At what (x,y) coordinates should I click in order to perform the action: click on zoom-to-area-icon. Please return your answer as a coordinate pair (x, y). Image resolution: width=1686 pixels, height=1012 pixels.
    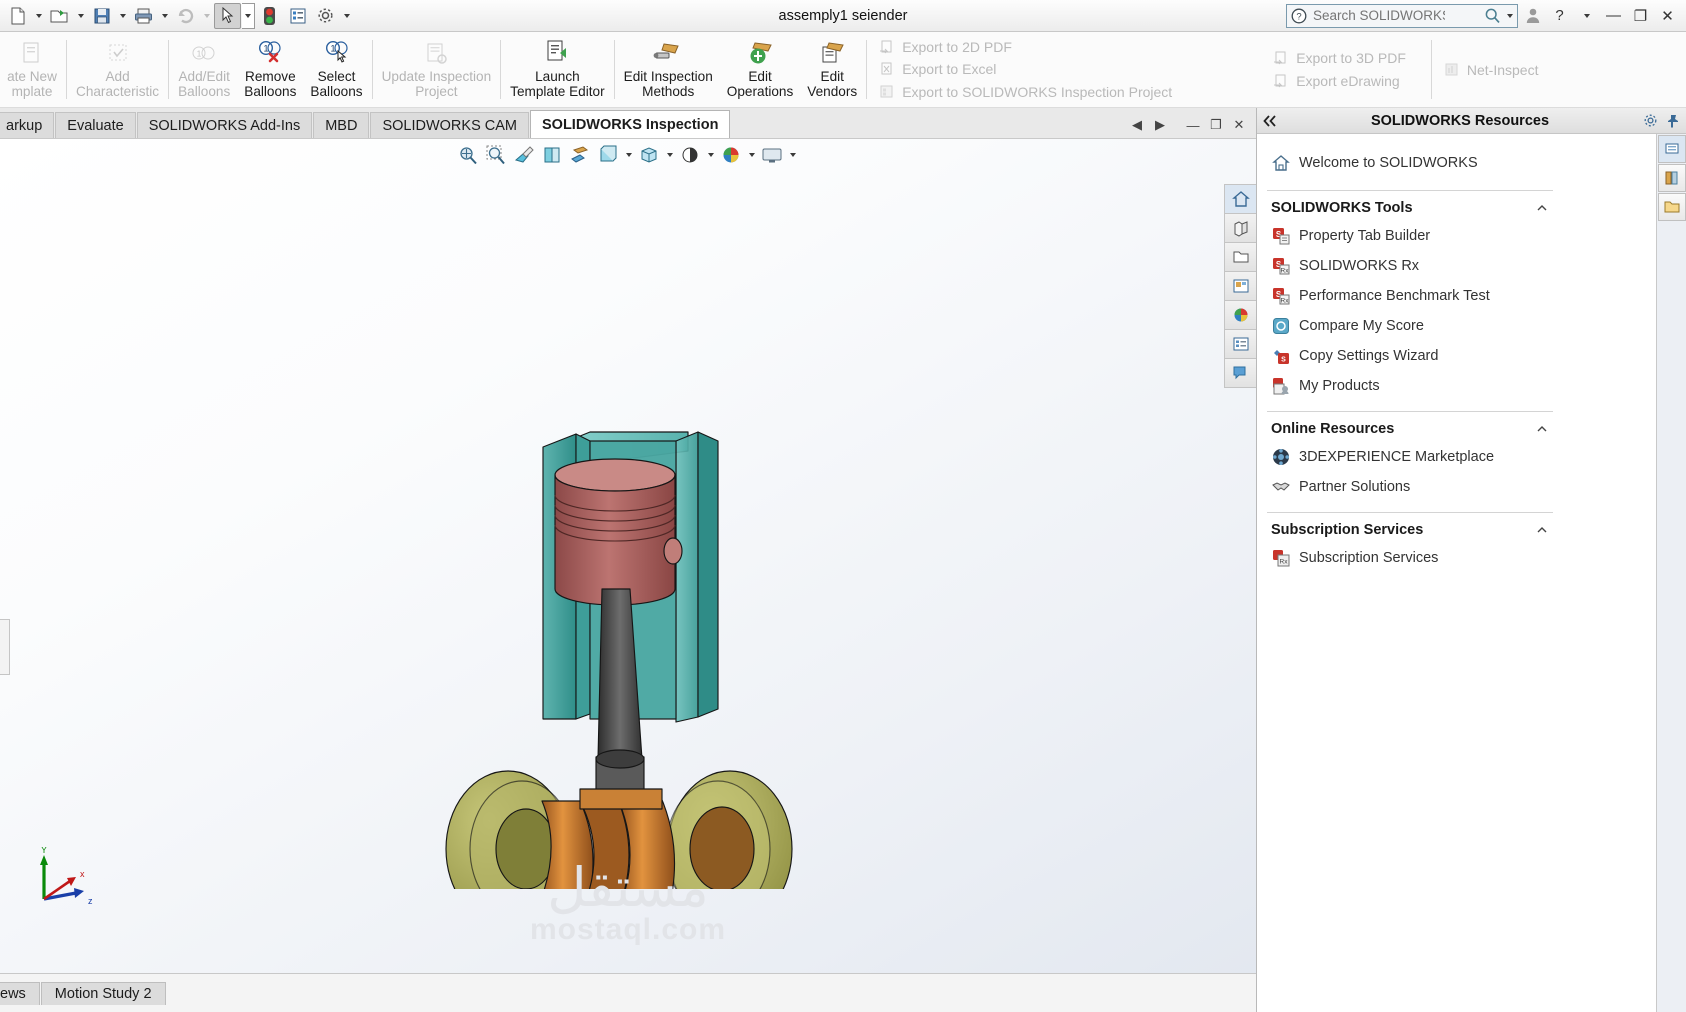
    Looking at the image, I should click on (496, 155).